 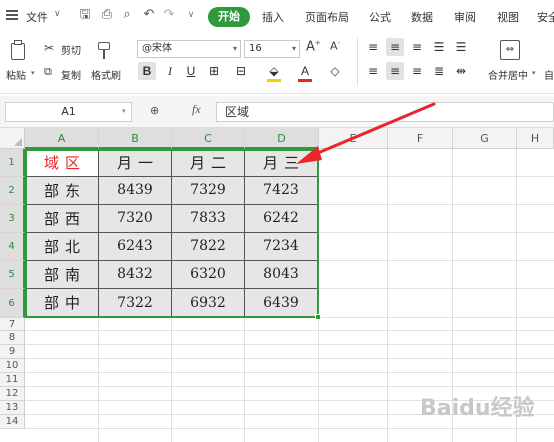 I want to click on italic-button: I, so click(x=170, y=71).